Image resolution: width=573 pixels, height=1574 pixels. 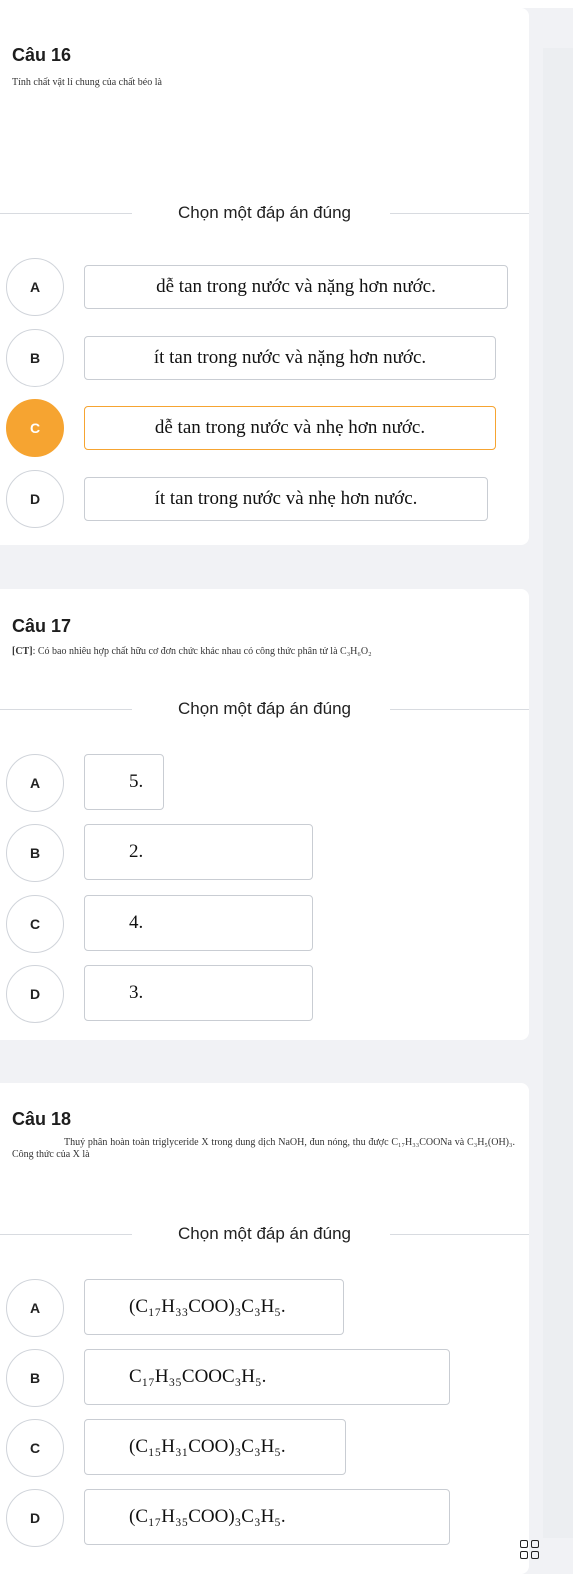 I want to click on option-text: dễ tan trong nước và nặng hơn nước., so click(x=296, y=287).